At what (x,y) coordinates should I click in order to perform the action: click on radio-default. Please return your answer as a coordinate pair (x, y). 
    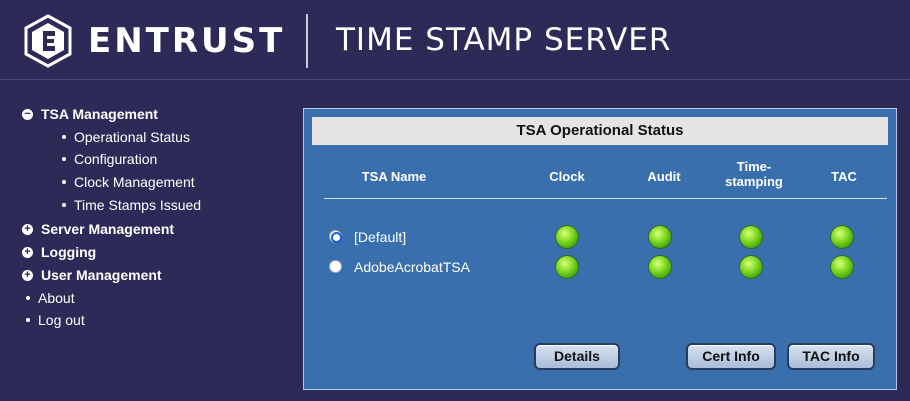
    Looking at the image, I should click on (335, 236).